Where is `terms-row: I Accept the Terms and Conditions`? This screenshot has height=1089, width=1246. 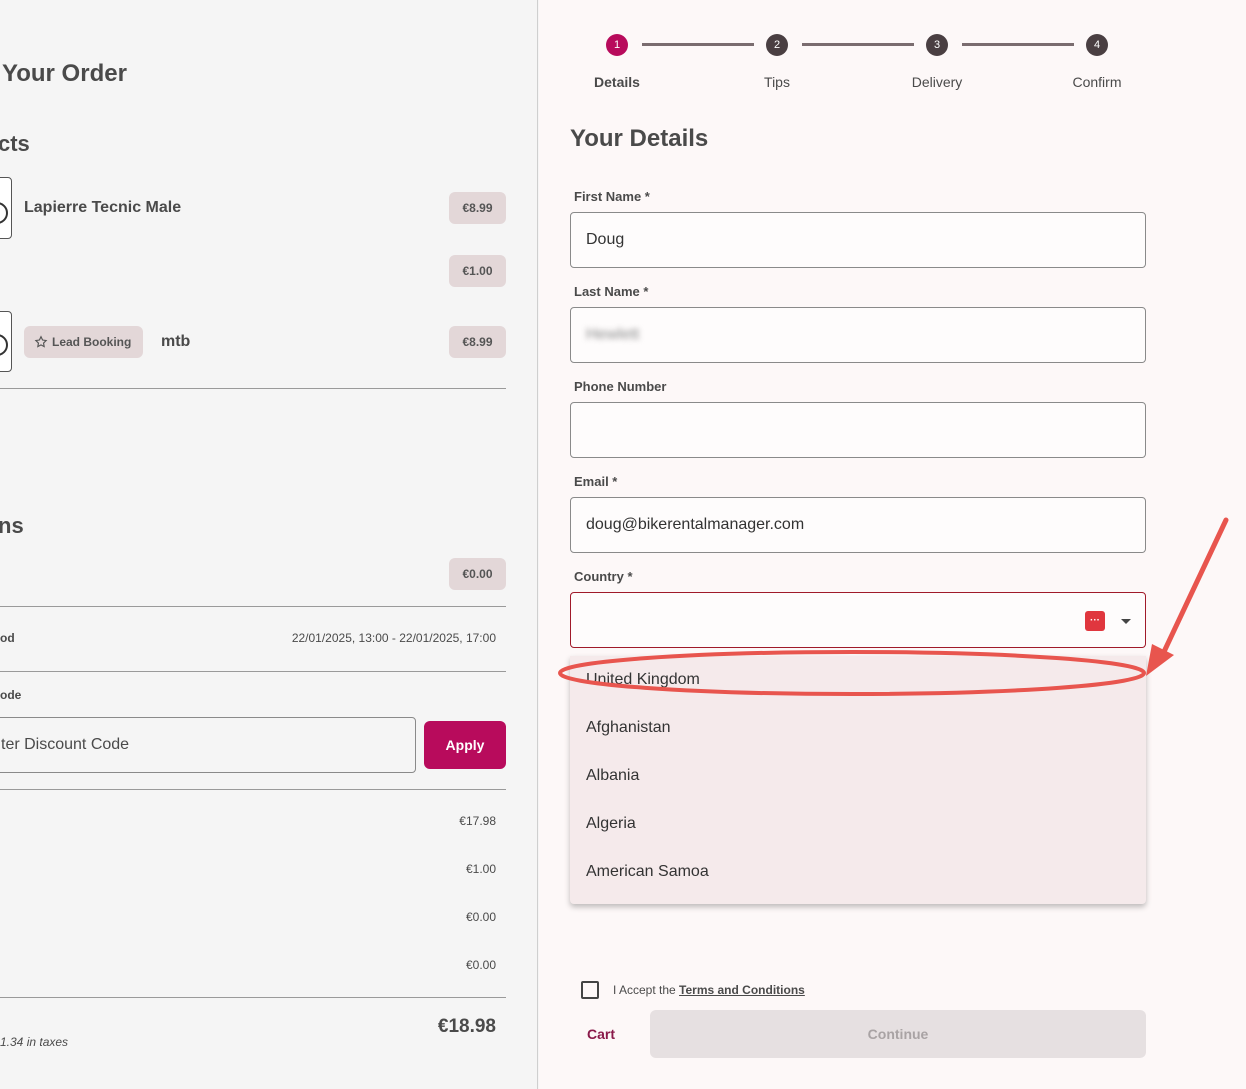
terms-row: I Accept the Terms and Conditions is located at coordinates (693, 990).